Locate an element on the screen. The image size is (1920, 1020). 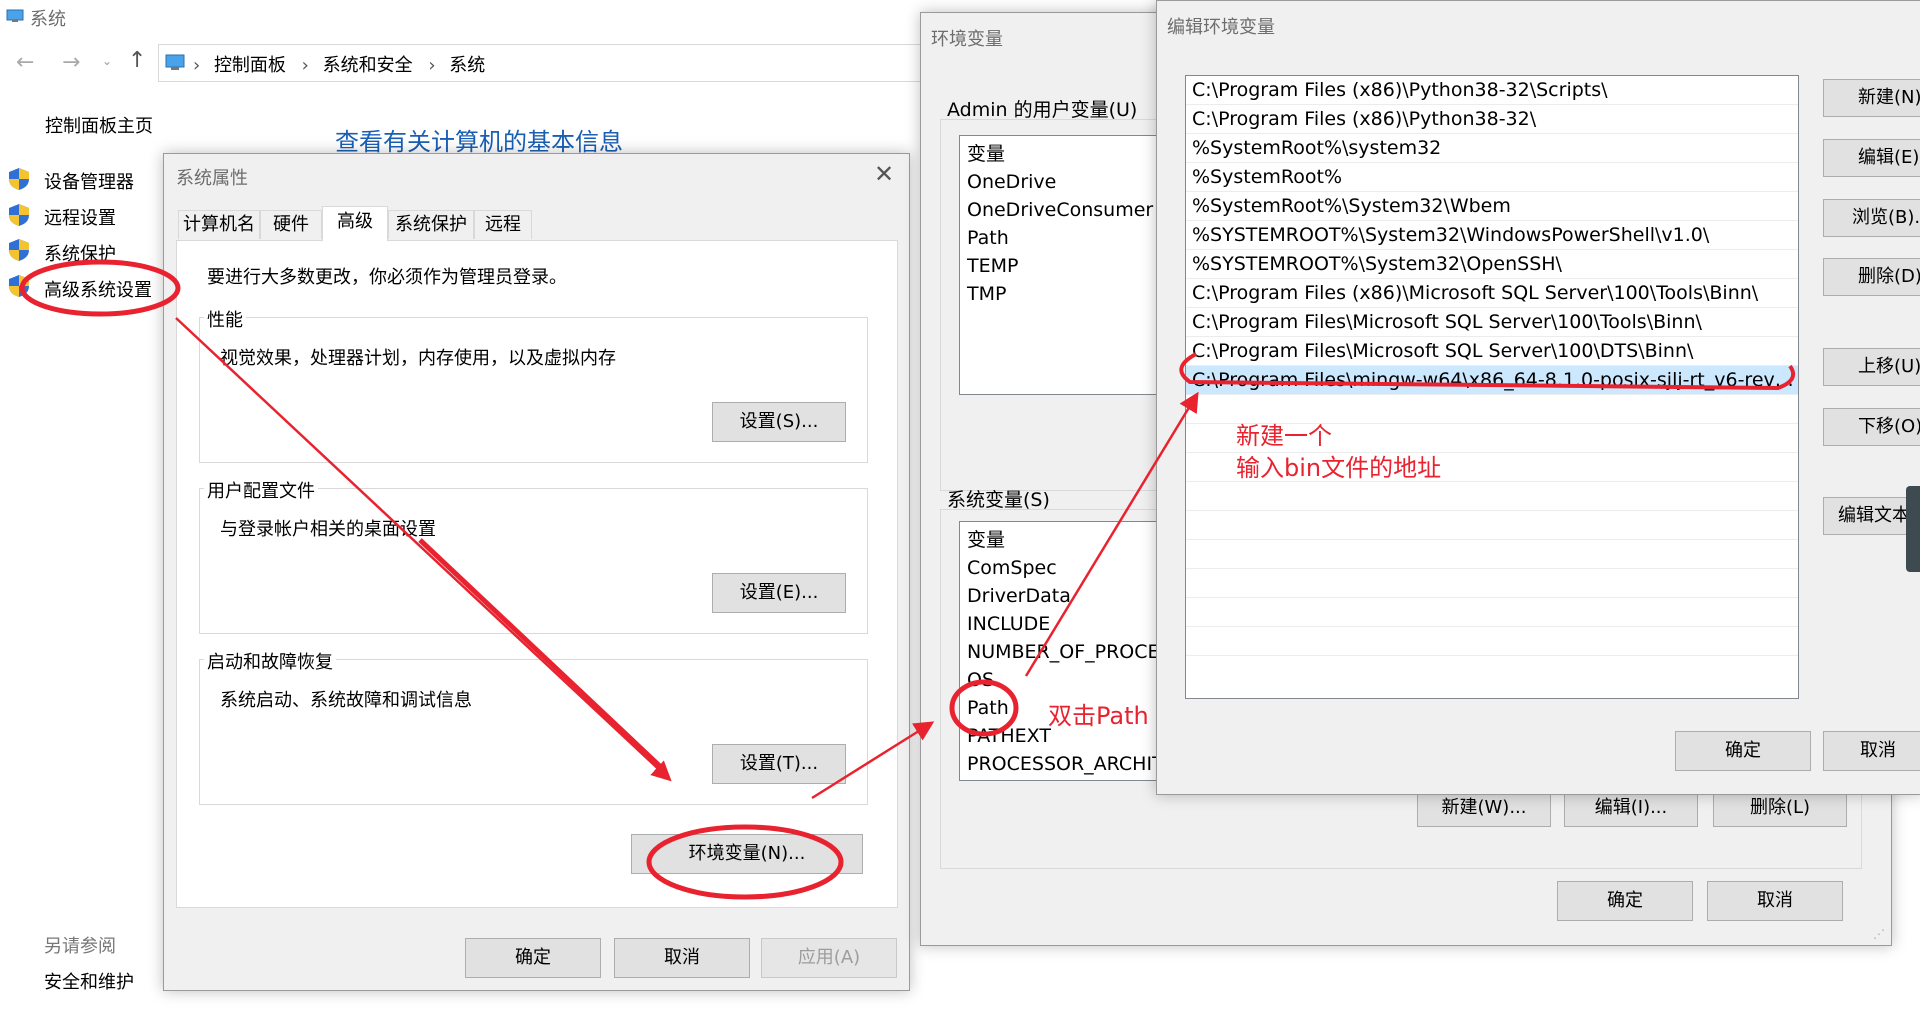
tab-advanced: 高级 is located at coordinates (355, 223).